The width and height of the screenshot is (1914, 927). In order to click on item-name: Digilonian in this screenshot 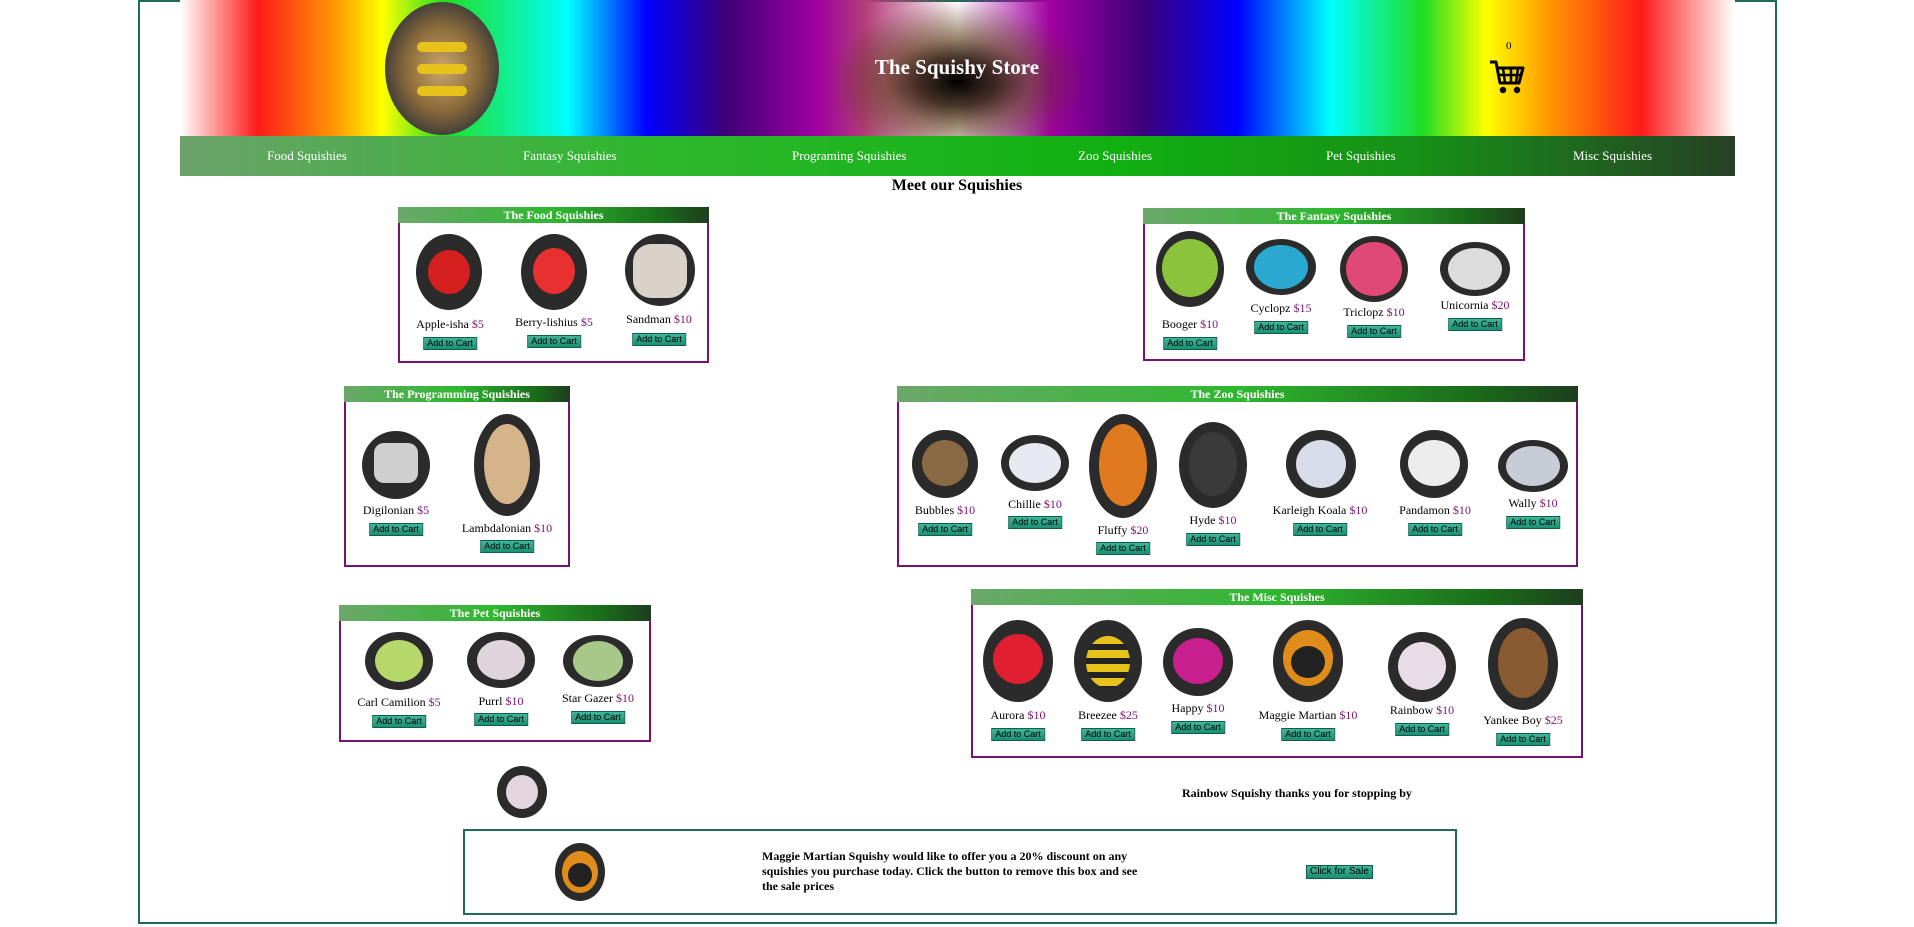, I will do `click(388, 510)`.